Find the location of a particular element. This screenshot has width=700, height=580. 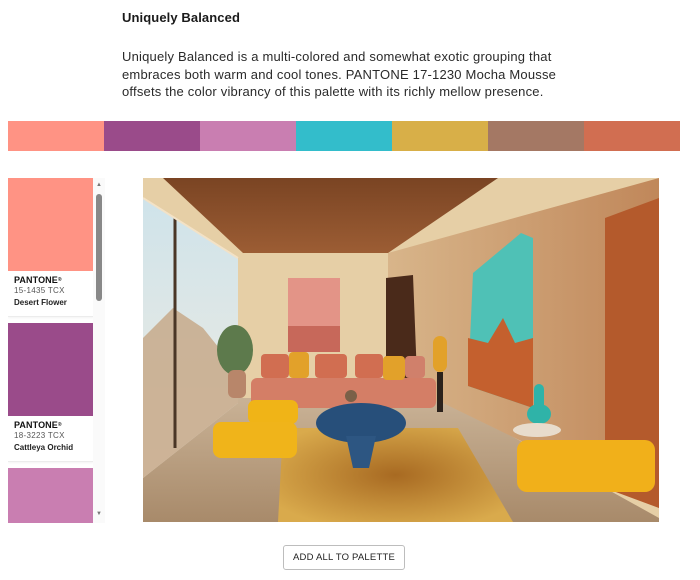

palette-swatch-mocha-mousse is located at coordinates (536, 136).